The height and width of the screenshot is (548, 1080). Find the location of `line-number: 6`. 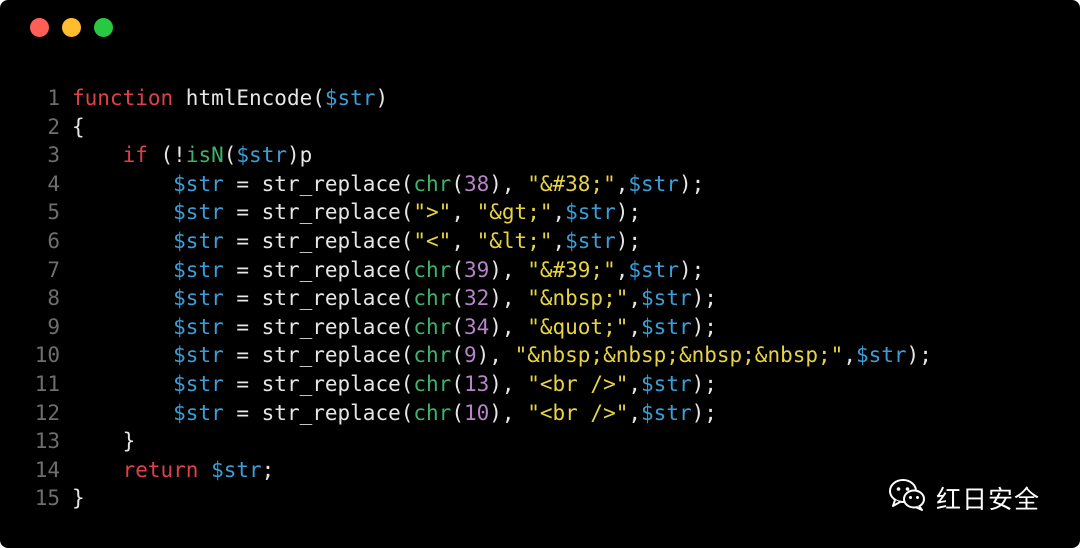

line-number: 6 is located at coordinates (53, 240).